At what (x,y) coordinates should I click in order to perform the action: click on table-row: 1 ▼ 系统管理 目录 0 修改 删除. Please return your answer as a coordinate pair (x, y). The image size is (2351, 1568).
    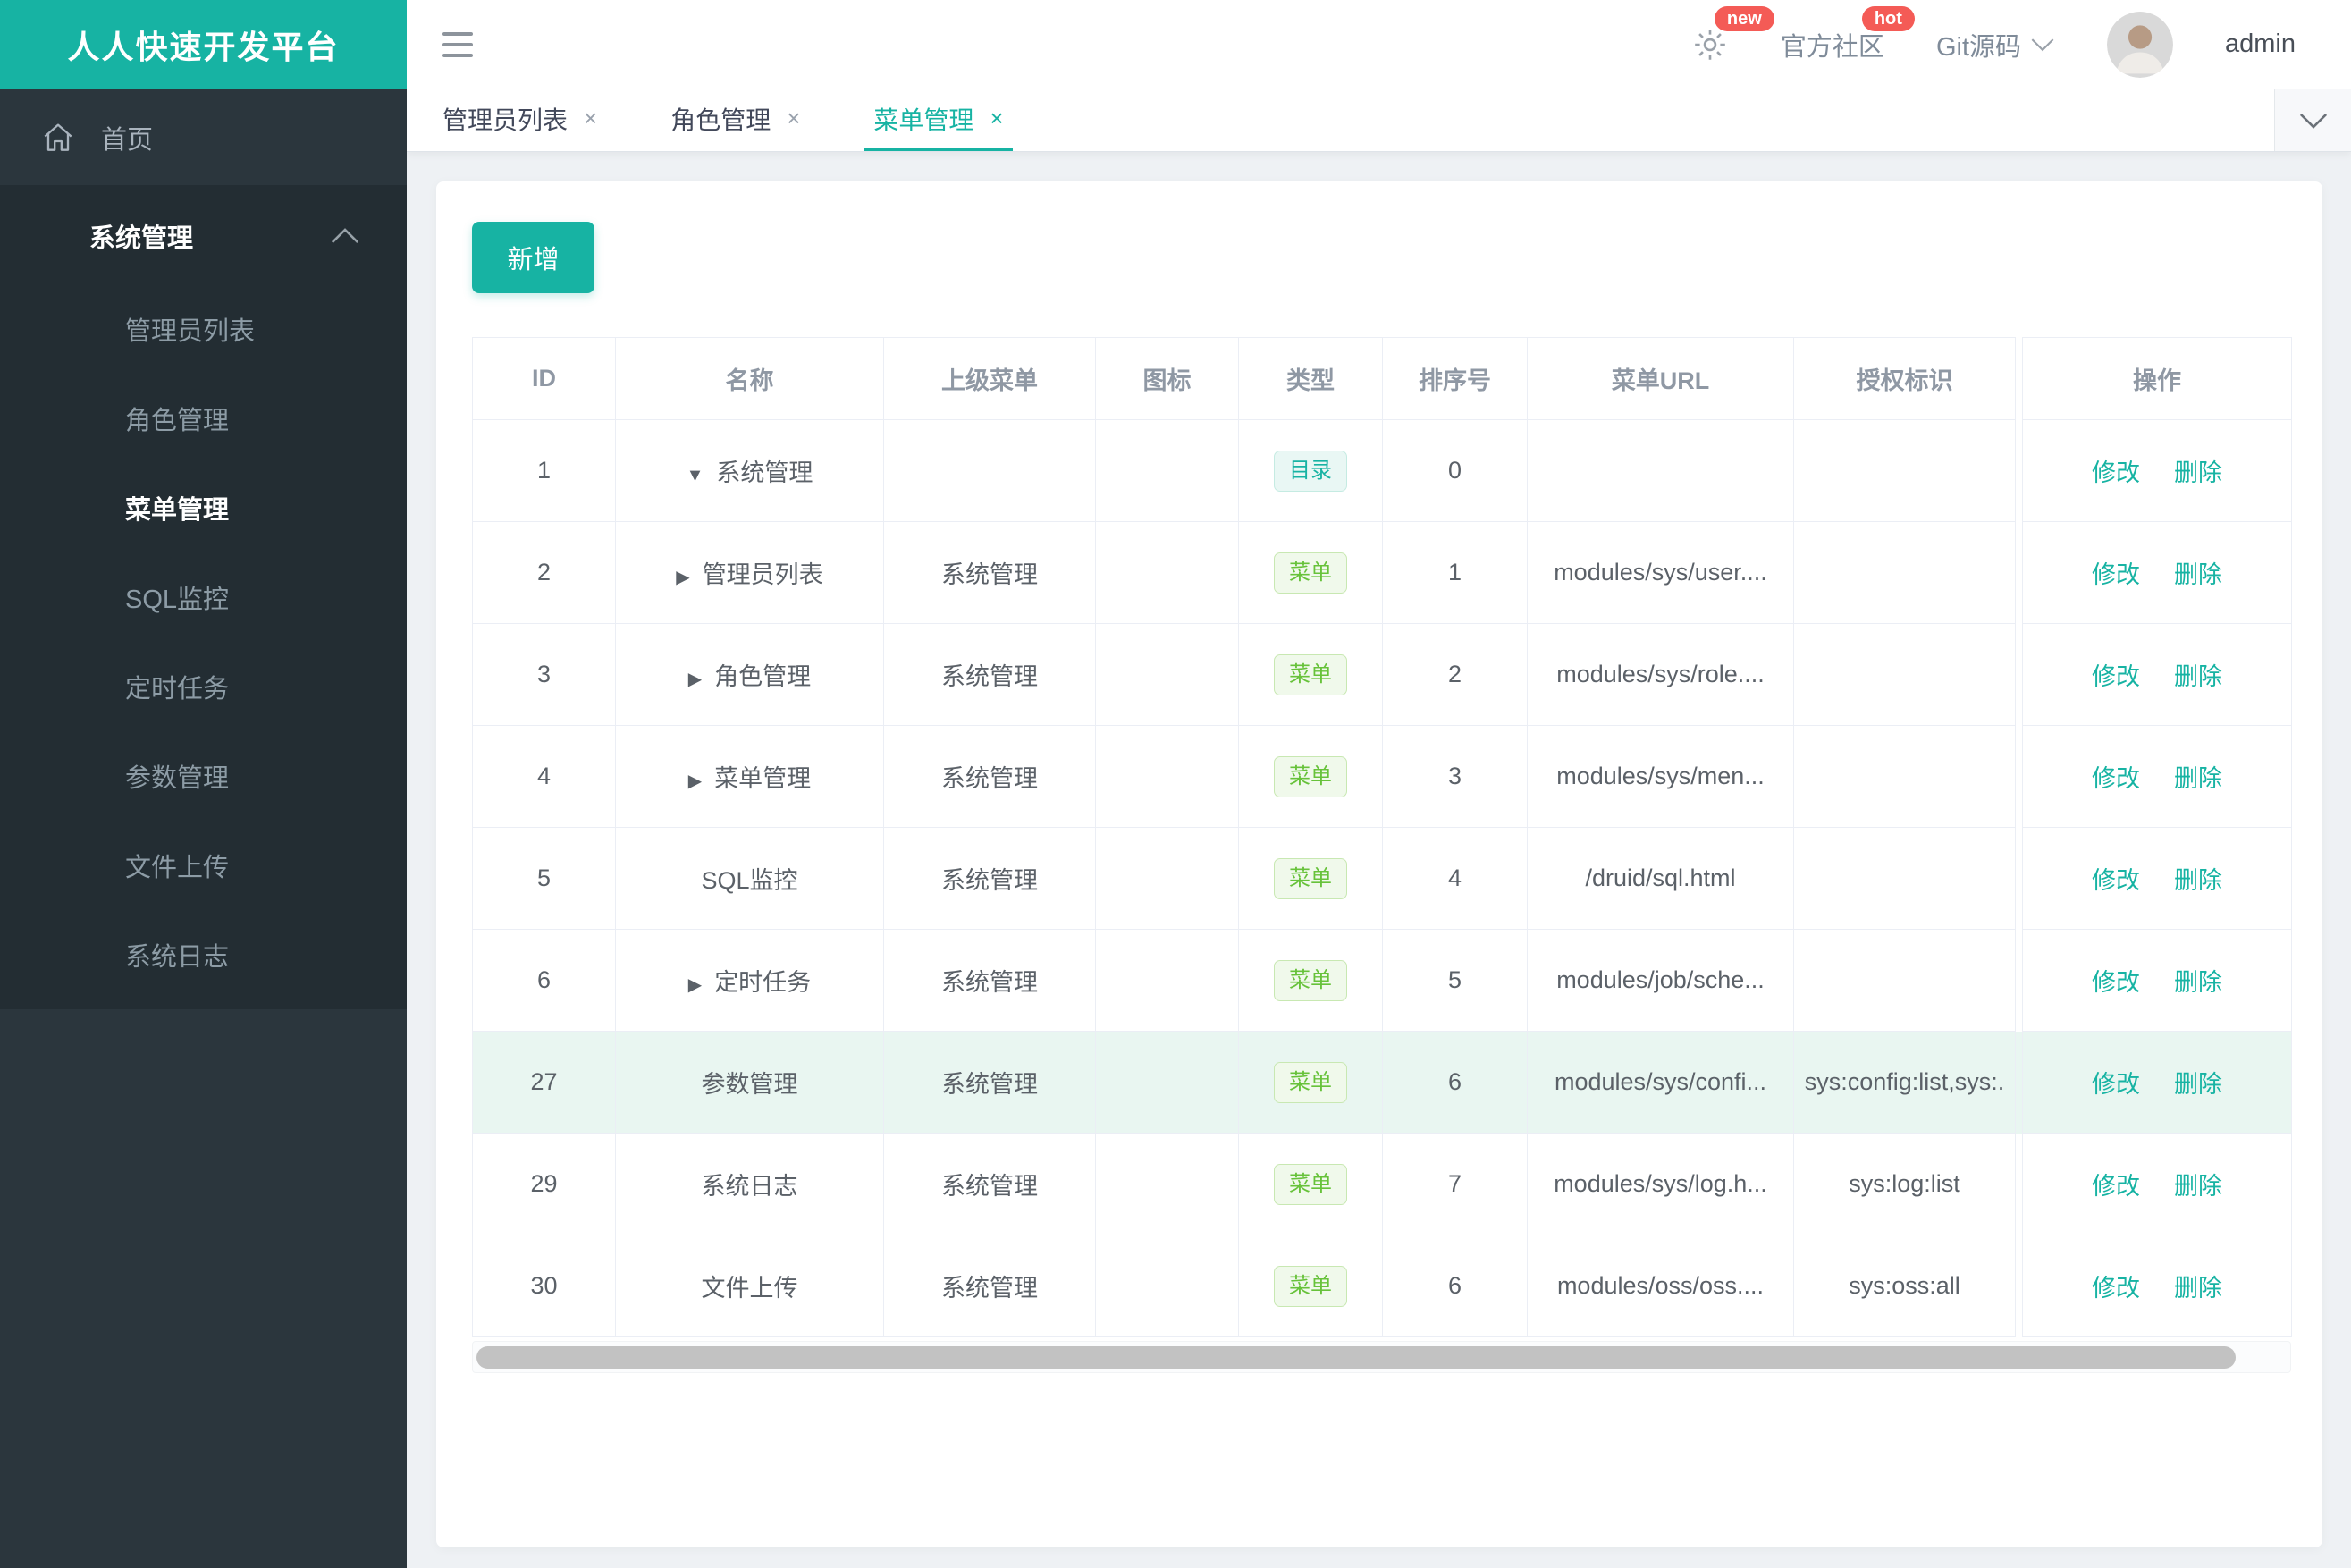
    Looking at the image, I should click on (1382, 470).